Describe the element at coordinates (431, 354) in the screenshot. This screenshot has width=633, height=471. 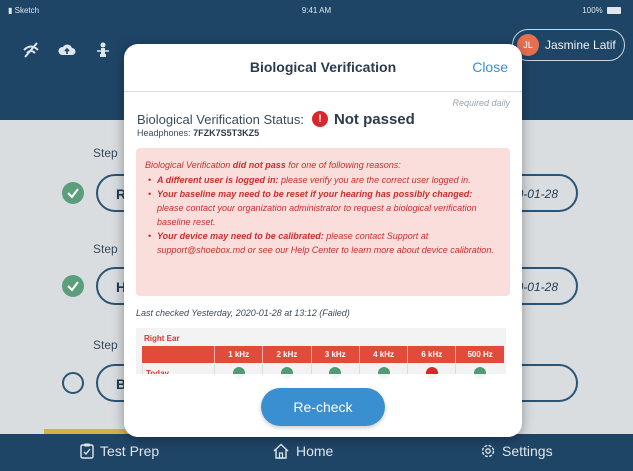
I see `table-header-cell: 6 kHz` at that location.